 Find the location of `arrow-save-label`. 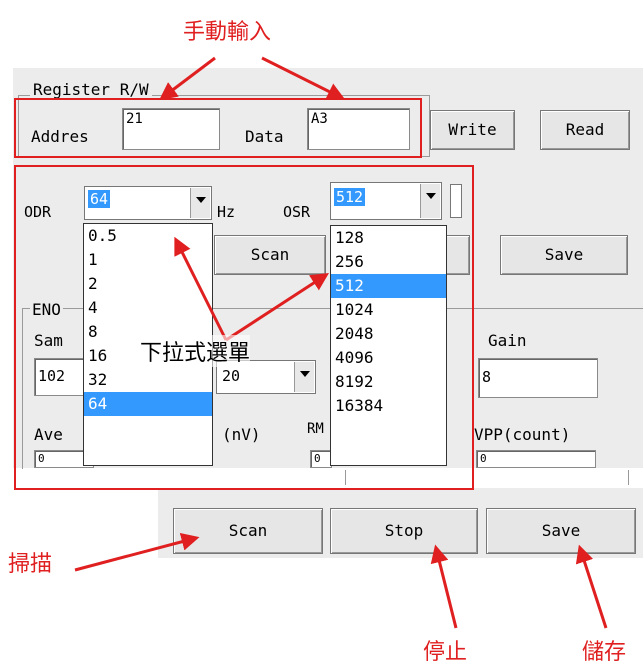

arrow-save-label is located at coordinates (591, 586).